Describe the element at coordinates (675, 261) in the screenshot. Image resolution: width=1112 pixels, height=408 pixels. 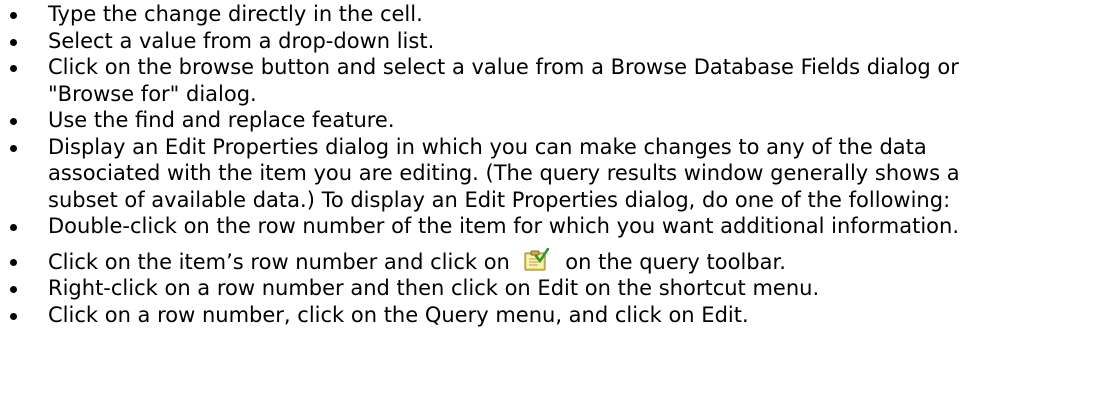
I see `list-item-text-after-icon: on the query toolbar.` at that location.